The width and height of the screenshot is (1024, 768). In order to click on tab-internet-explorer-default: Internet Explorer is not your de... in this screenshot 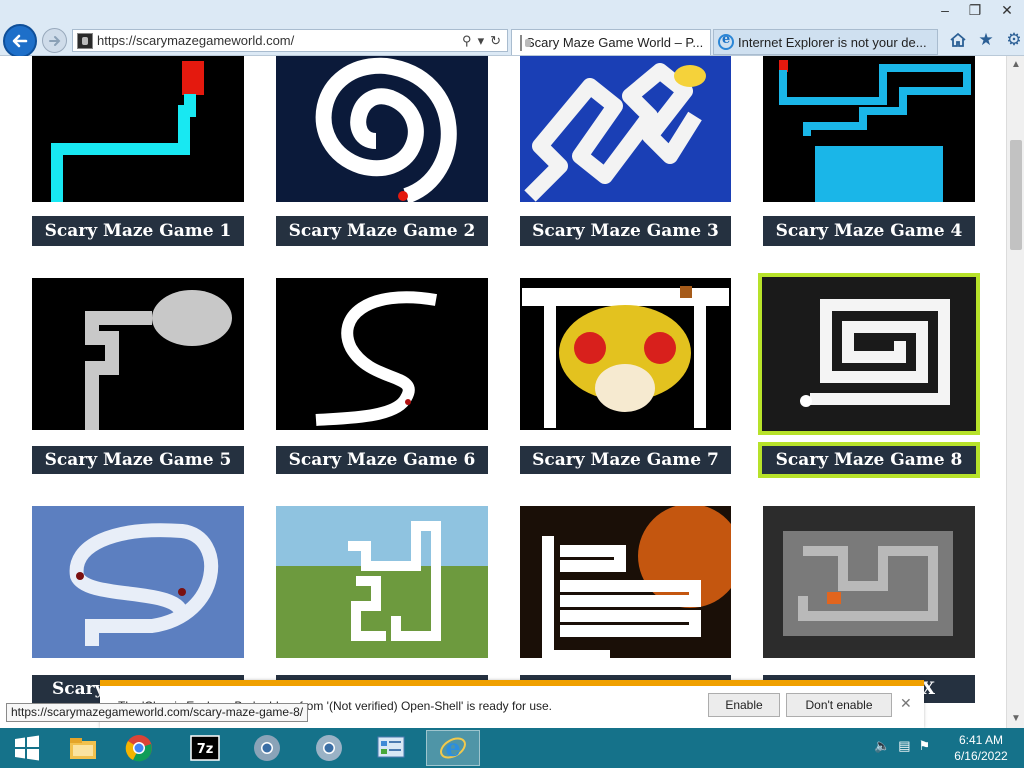, I will do `click(825, 42)`.